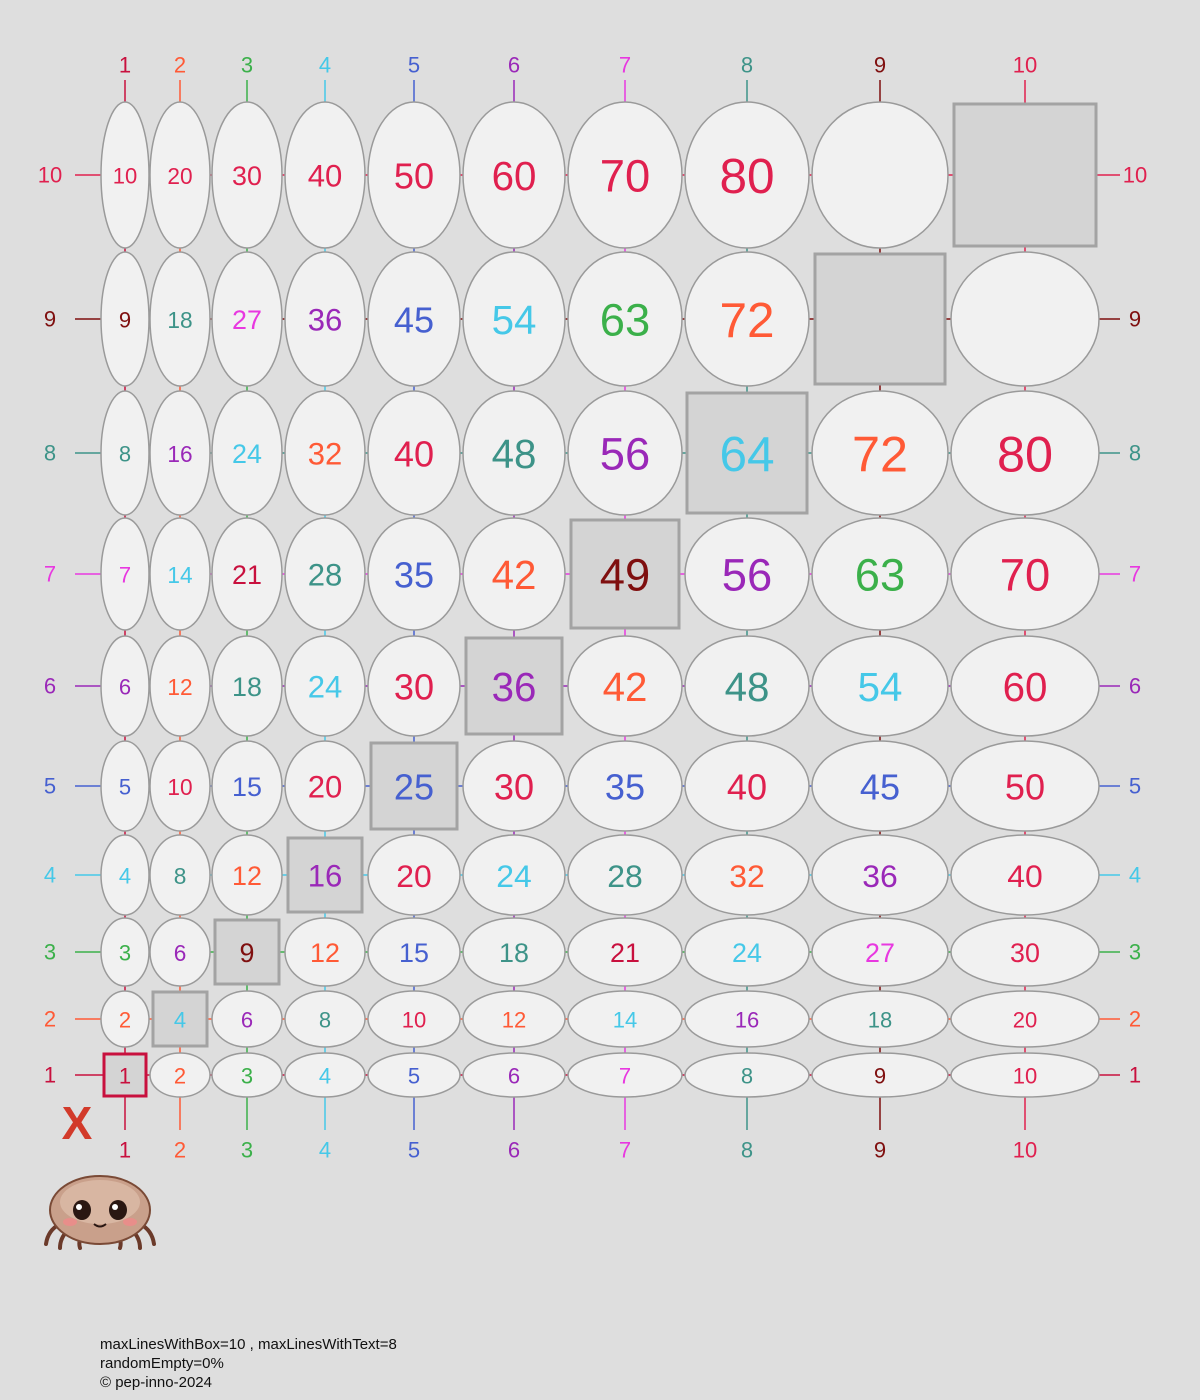 This screenshot has width=1200, height=1400. What do you see at coordinates (414, 786) in the screenshot?
I see `square-cell: 25` at bounding box center [414, 786].